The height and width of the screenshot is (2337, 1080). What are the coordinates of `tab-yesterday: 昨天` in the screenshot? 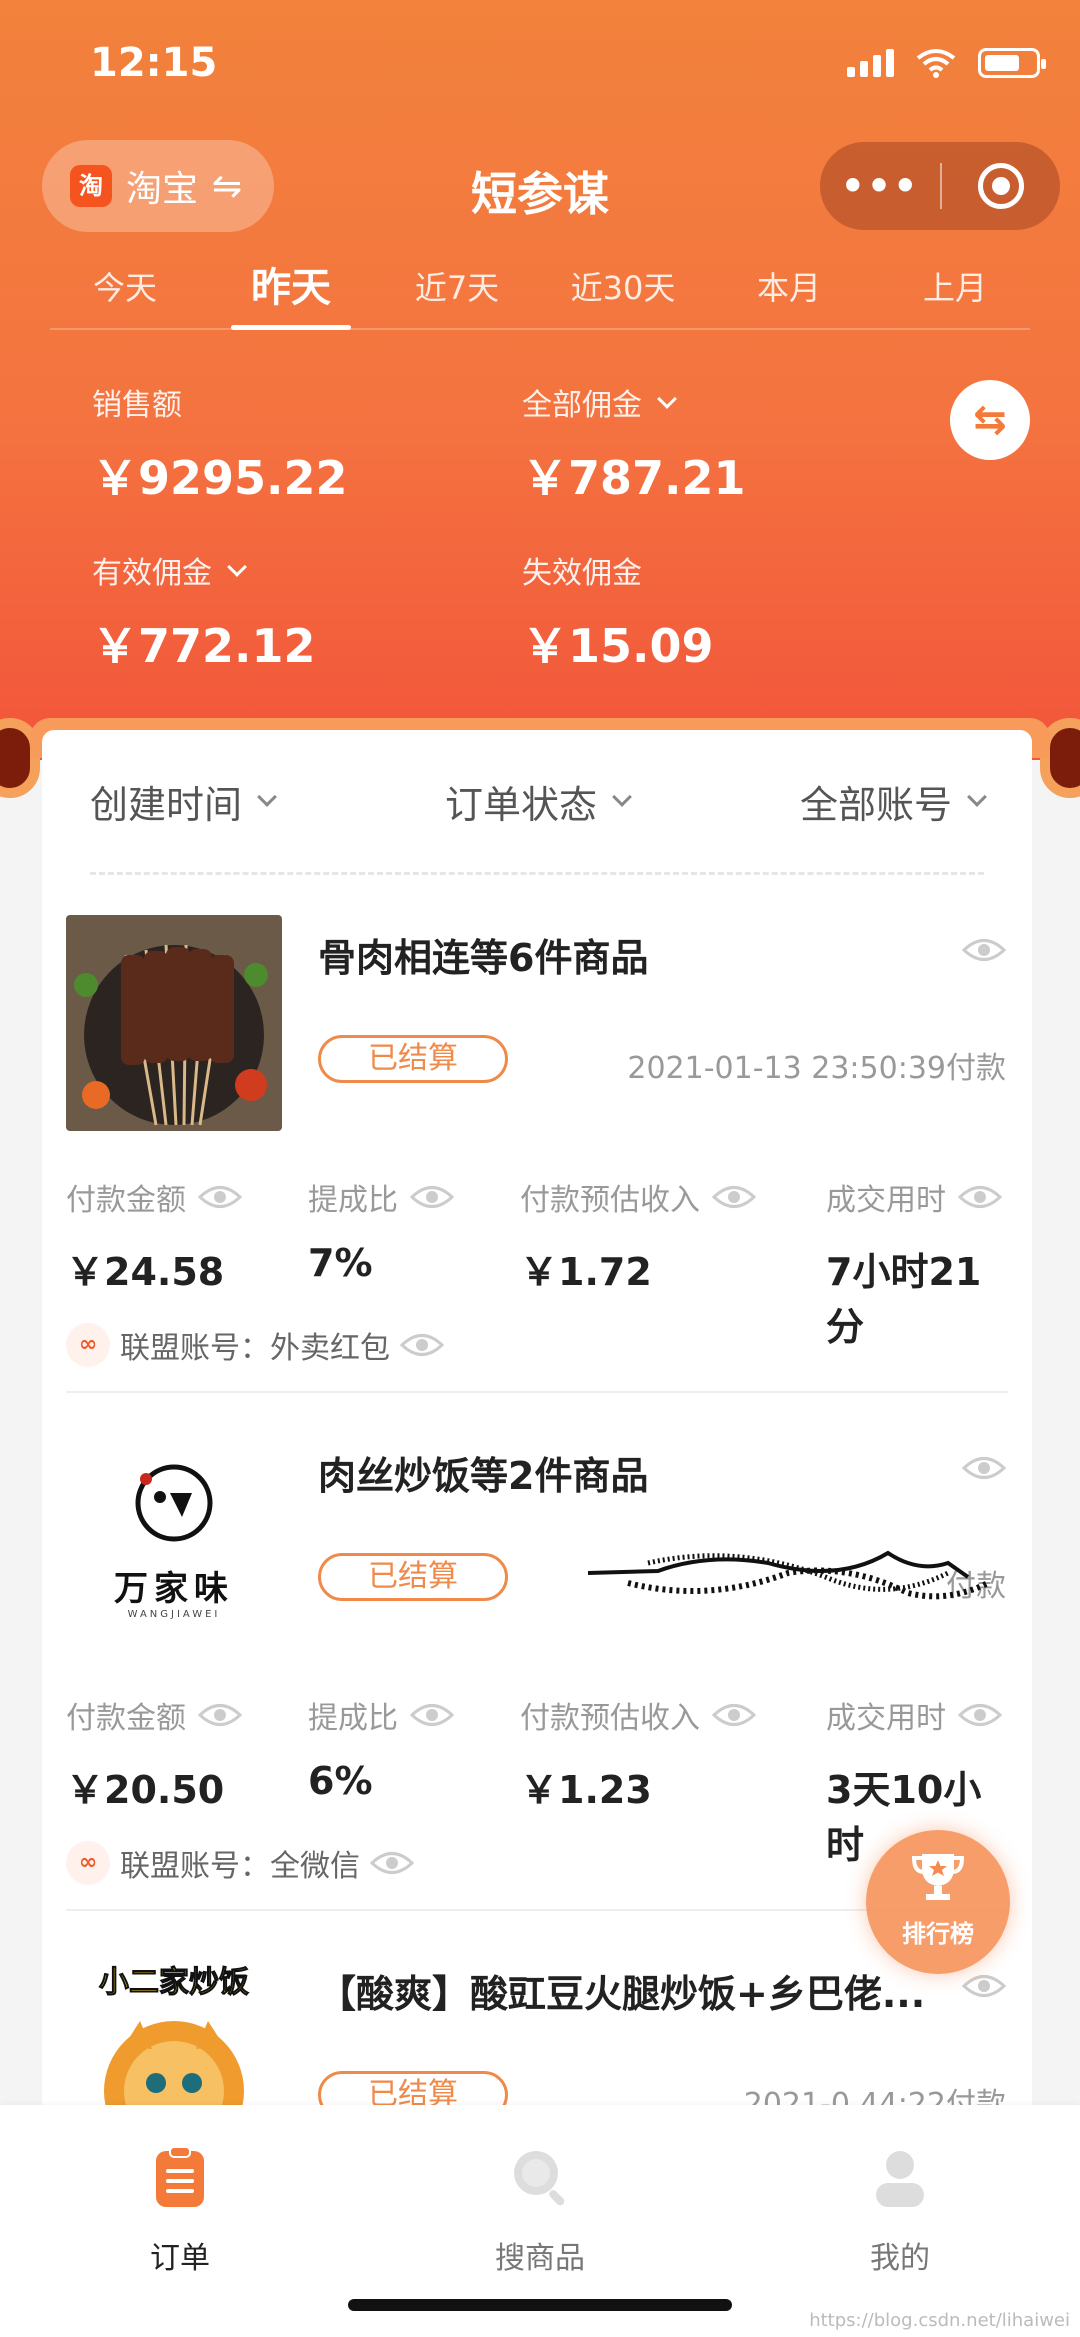 It's located at (291, 292).